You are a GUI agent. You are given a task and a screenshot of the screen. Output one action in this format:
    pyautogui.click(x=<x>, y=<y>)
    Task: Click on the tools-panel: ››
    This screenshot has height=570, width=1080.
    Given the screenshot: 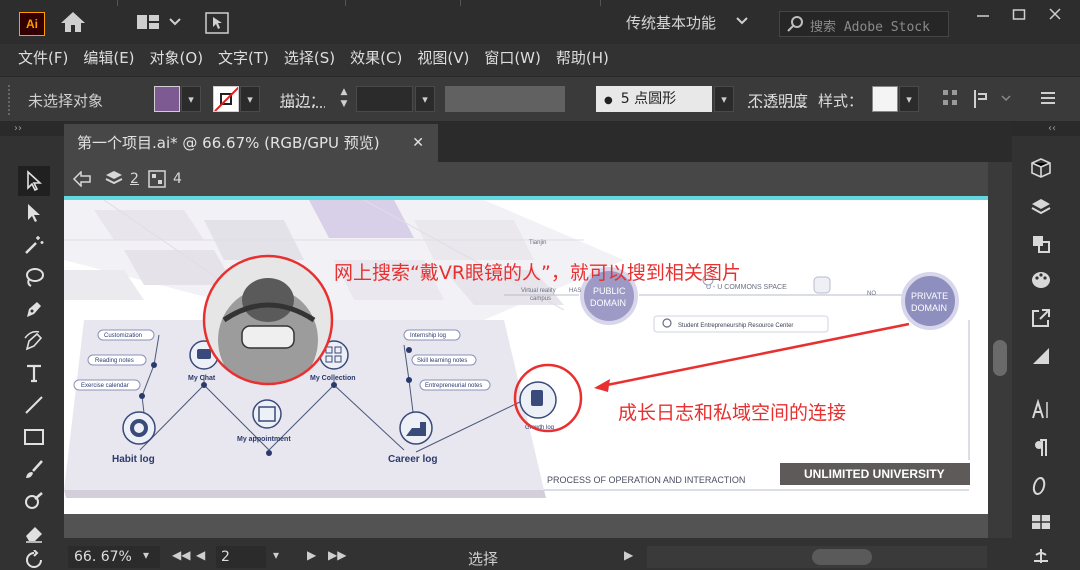 What is the action you would take?
    pyautogui.click(x=32, y=346)
    